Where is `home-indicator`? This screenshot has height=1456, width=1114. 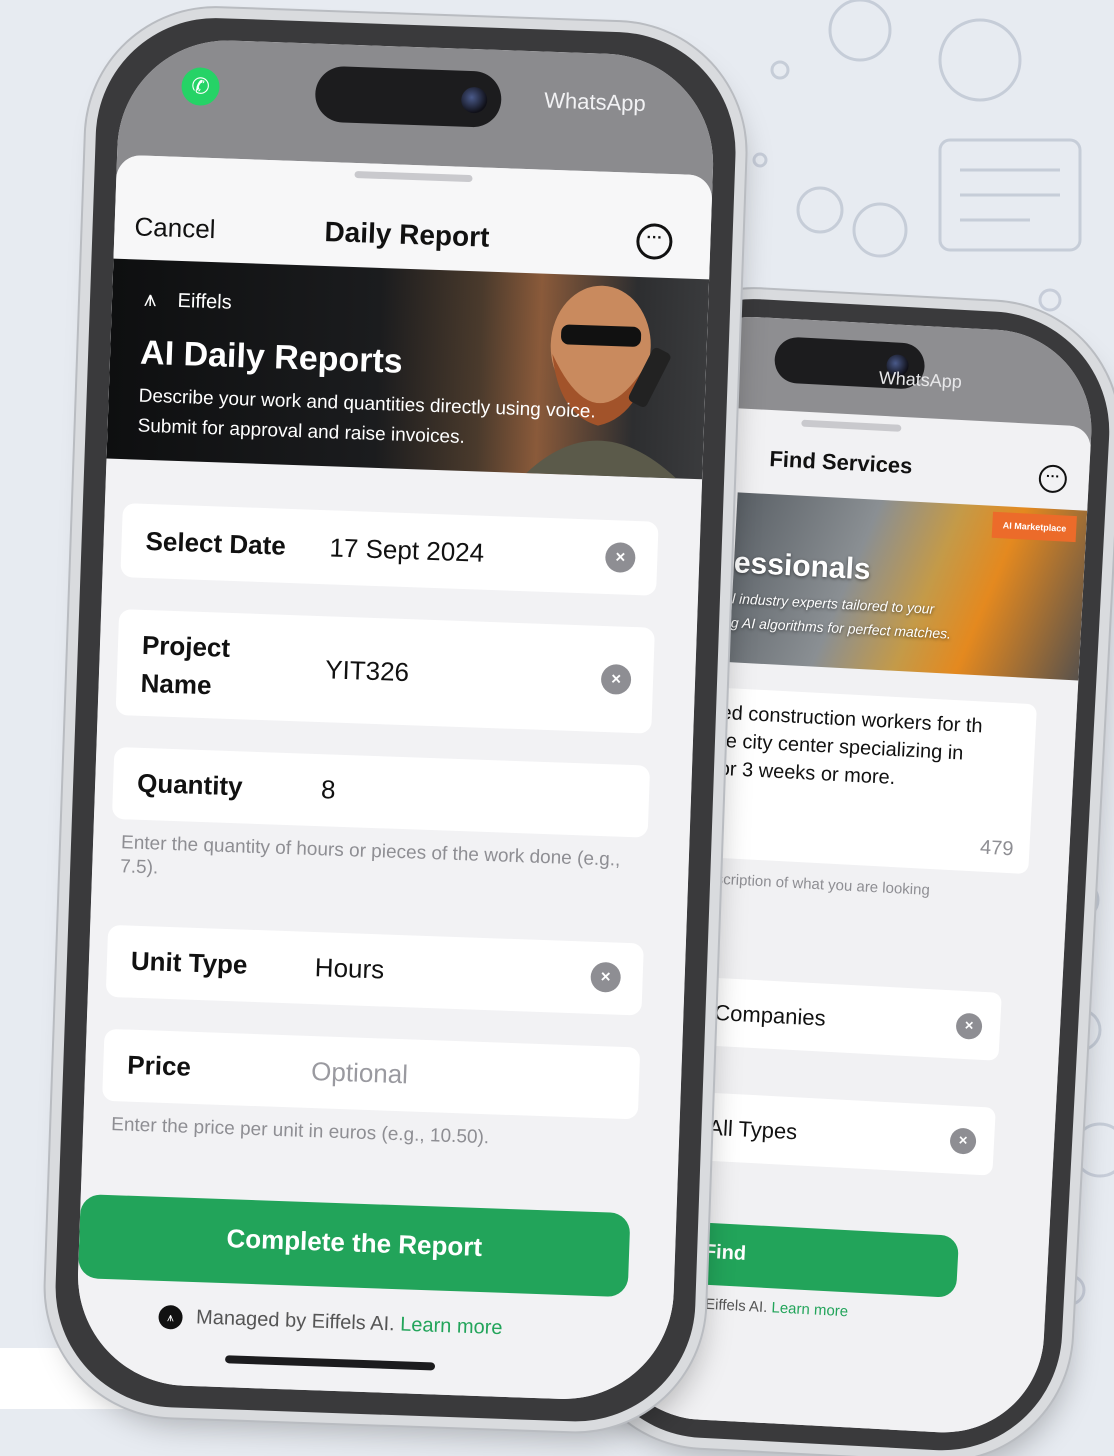 home-indicator is located at coordinates (330, 1363).